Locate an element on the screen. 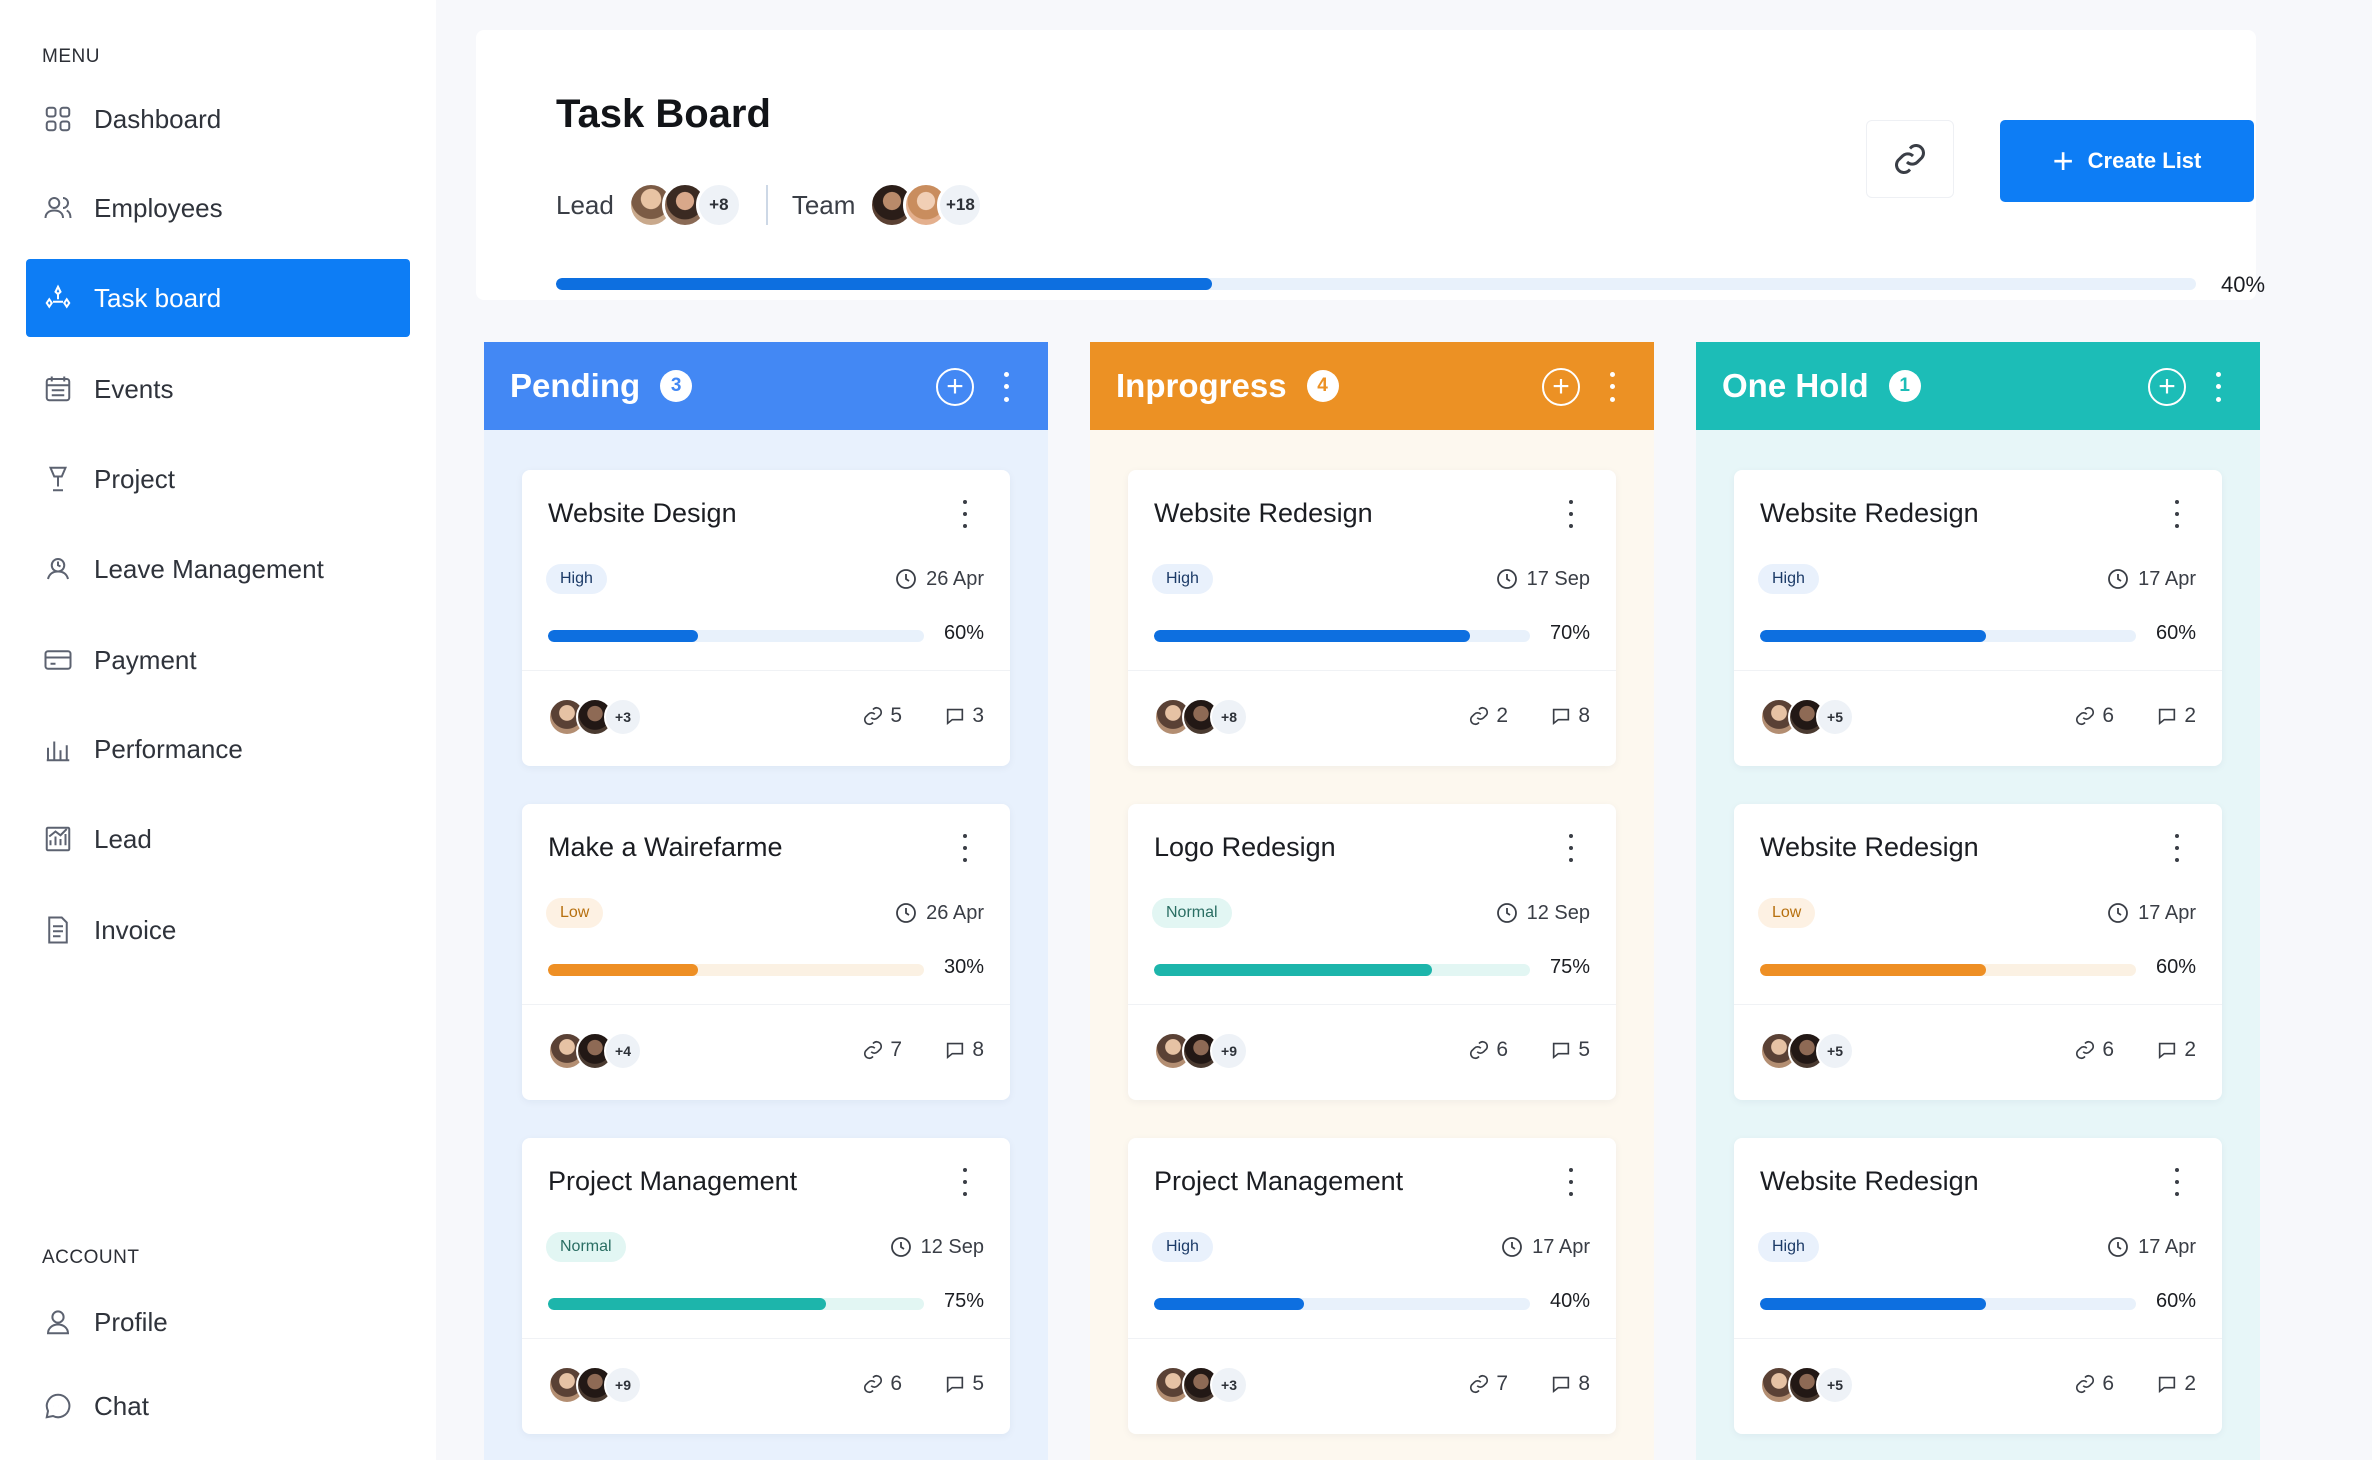 Image resolution: width=2372 pixels, height=1460 pixels. create-list-button: + Create List is located at coordinates (2127, 161).